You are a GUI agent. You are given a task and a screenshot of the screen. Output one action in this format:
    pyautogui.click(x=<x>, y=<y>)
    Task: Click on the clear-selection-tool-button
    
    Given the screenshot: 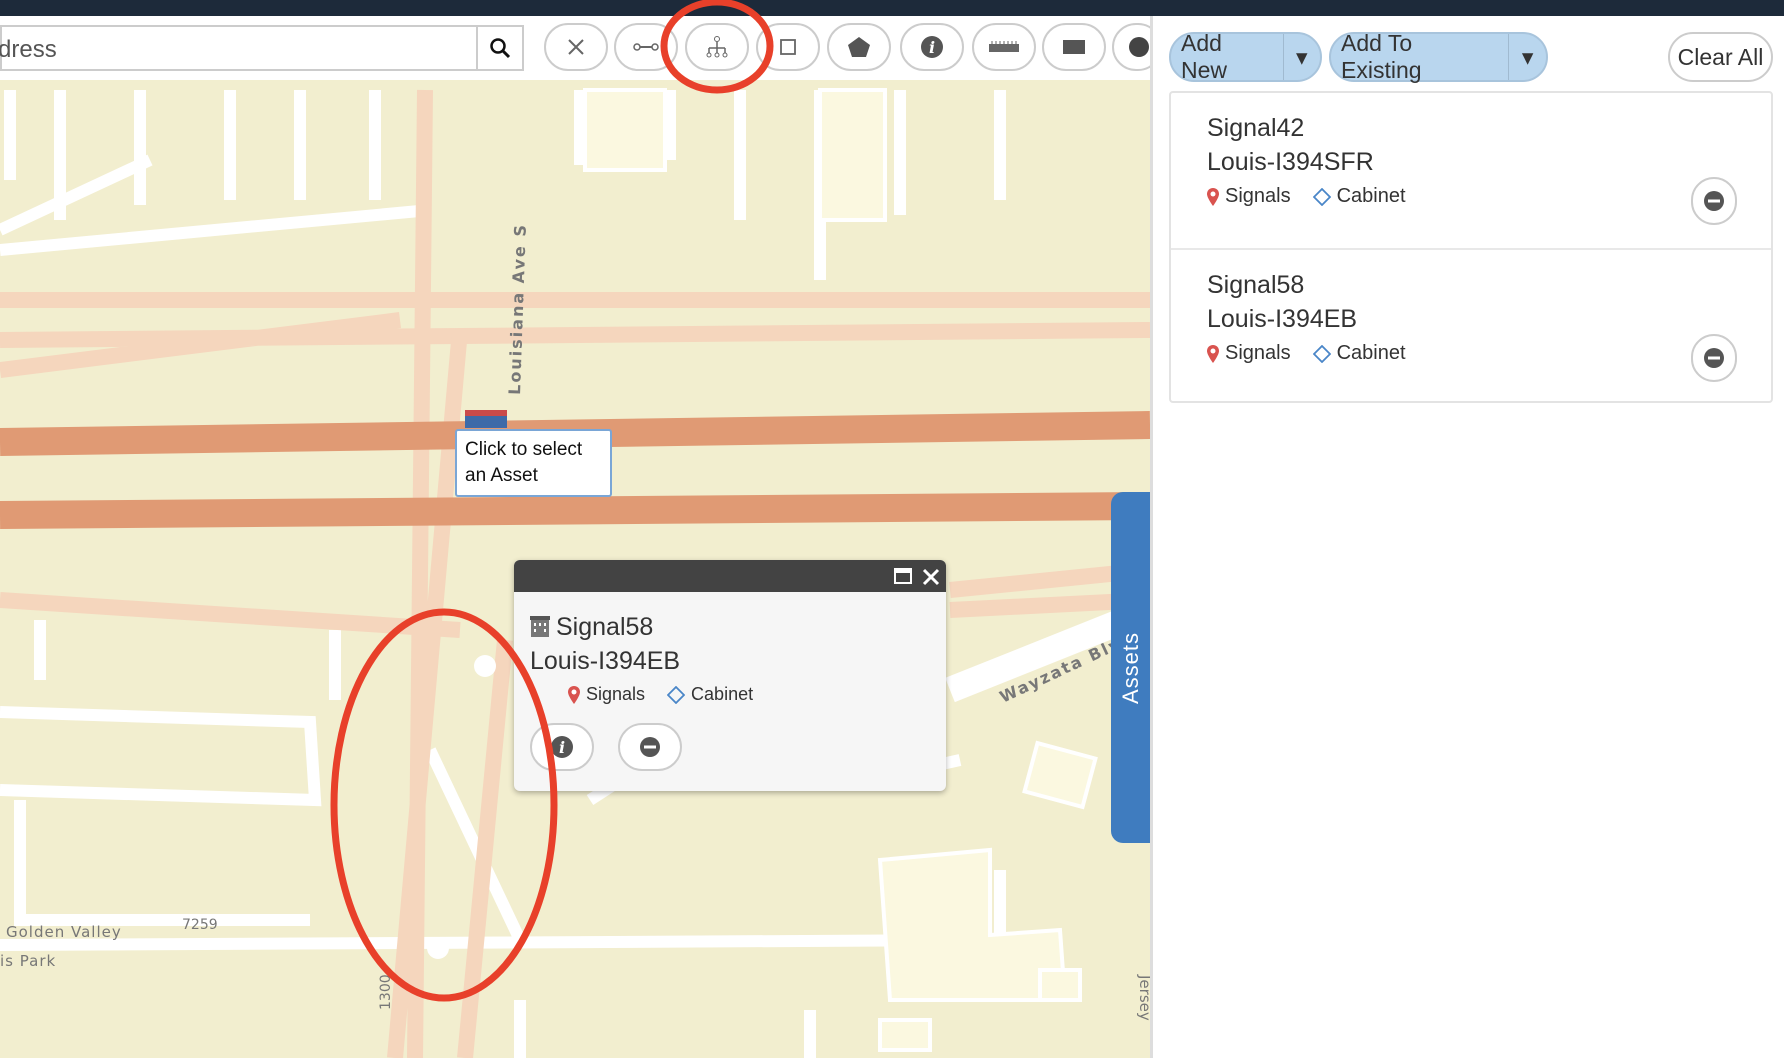 What is the action you would take?
    pyautogui.click(x=576, y=47)
    